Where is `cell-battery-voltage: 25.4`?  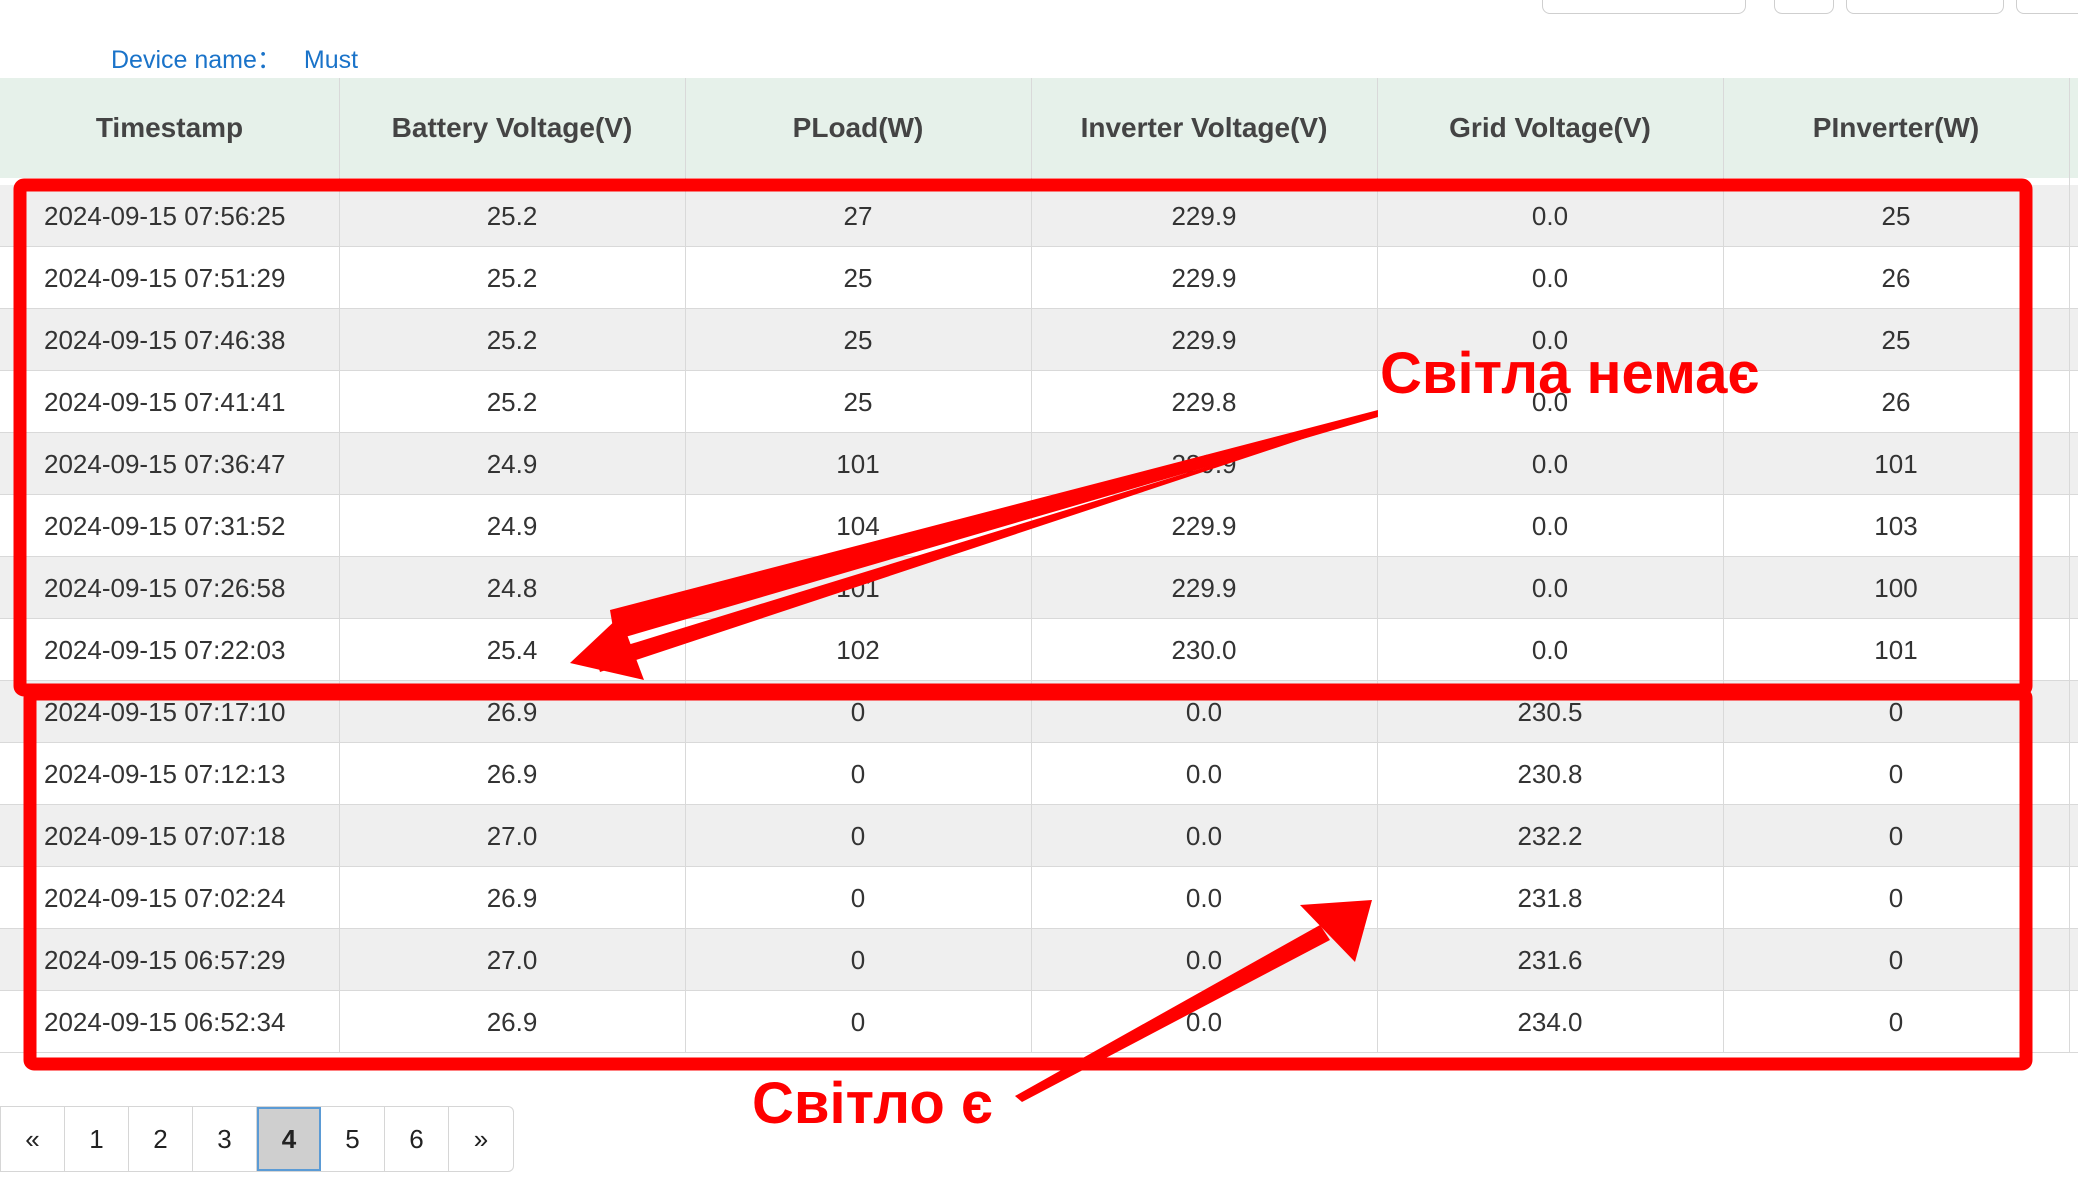
cell-battery-voltage: 25.4 is located at coordinates (512, 649).